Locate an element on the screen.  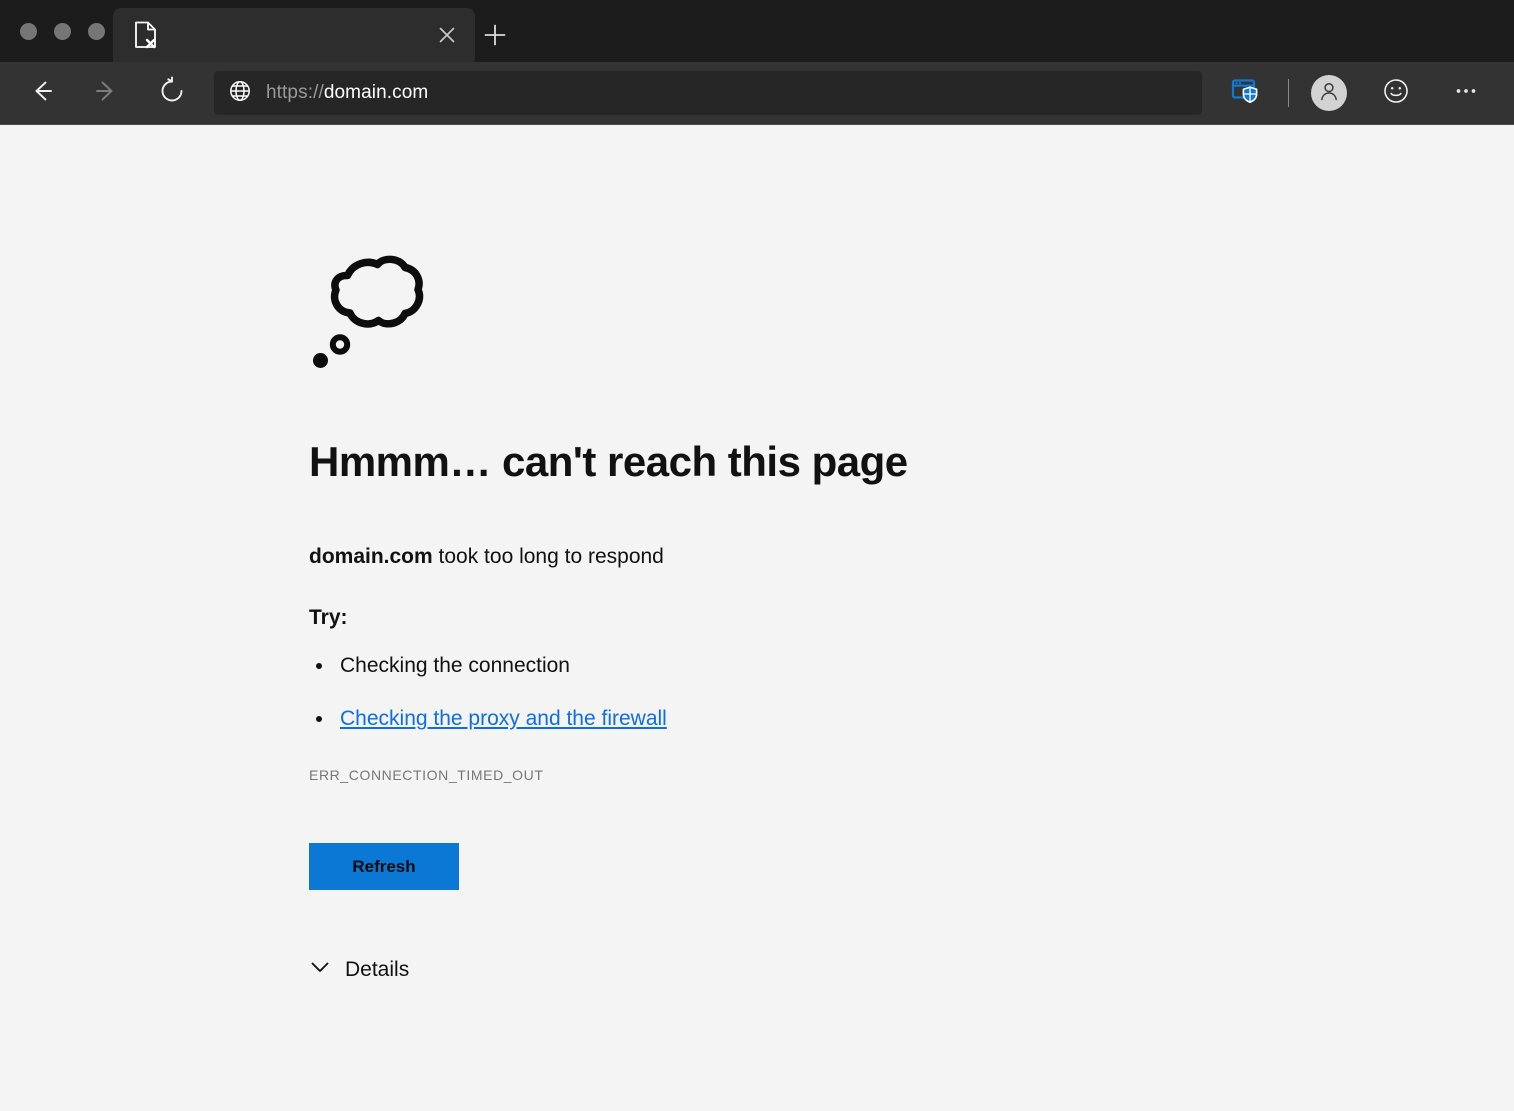
smiley-face-icon is located at coordinates (1396, 93).